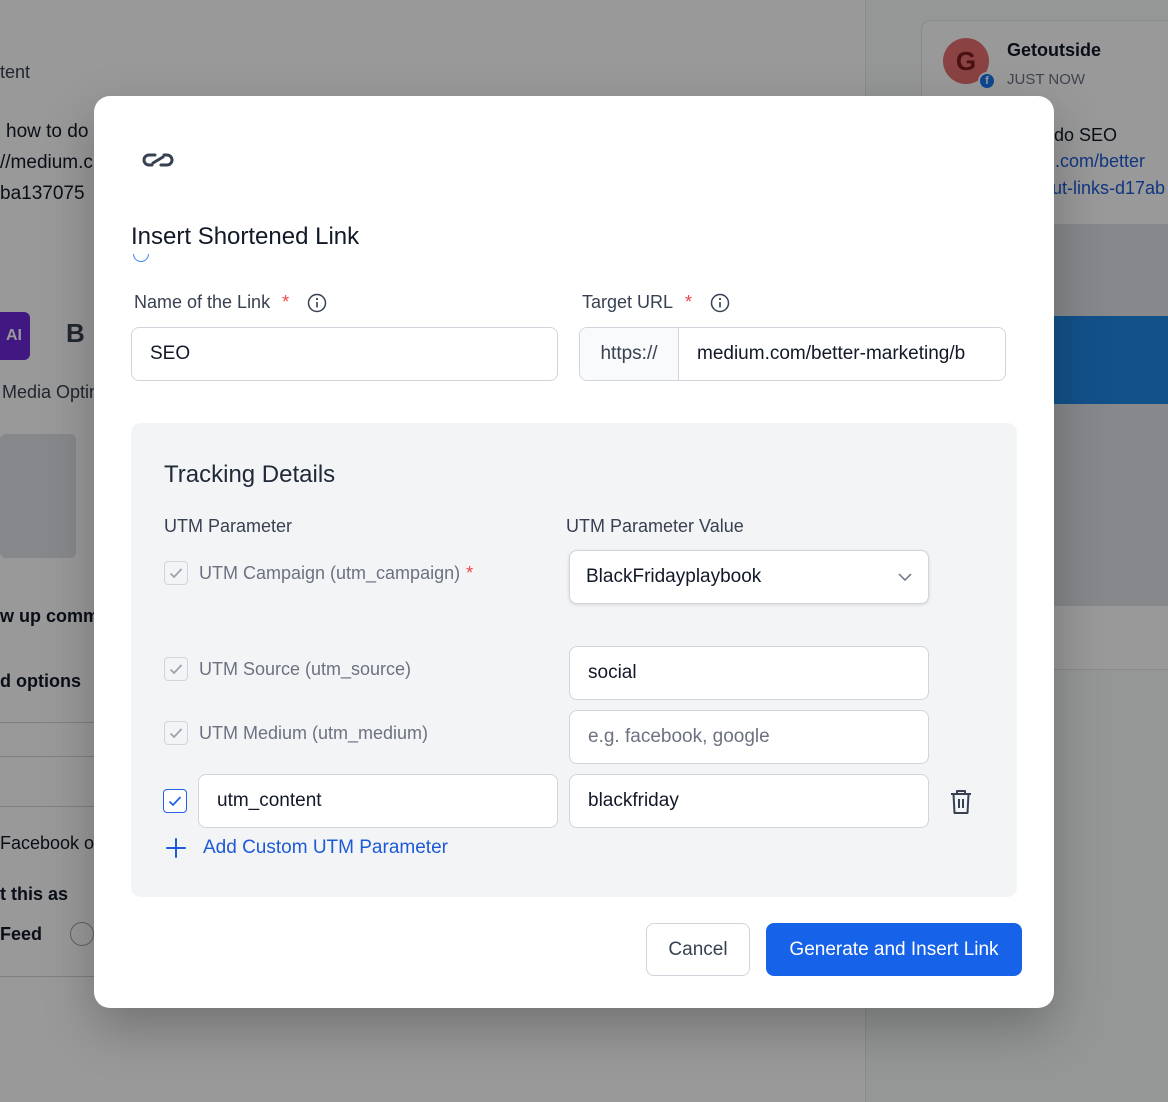  I want to click on utm-campaign-checkbox, so click(176, 573).